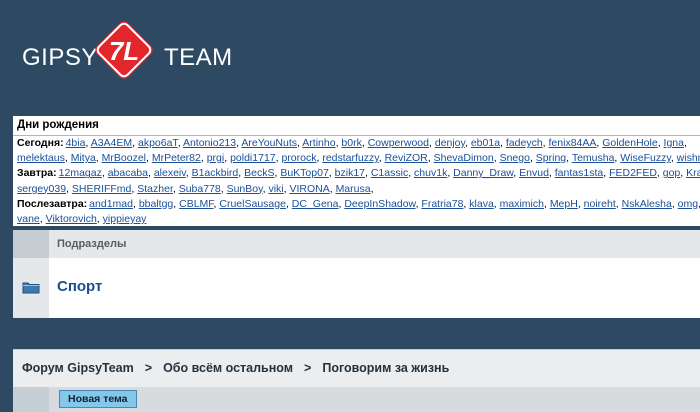 This screenshot has width=700, height=412. What do you see at coordinates (209, 143) in the screenshot?
I see `birthday-user-link: Antonio213` at bounding box center [209, 143].